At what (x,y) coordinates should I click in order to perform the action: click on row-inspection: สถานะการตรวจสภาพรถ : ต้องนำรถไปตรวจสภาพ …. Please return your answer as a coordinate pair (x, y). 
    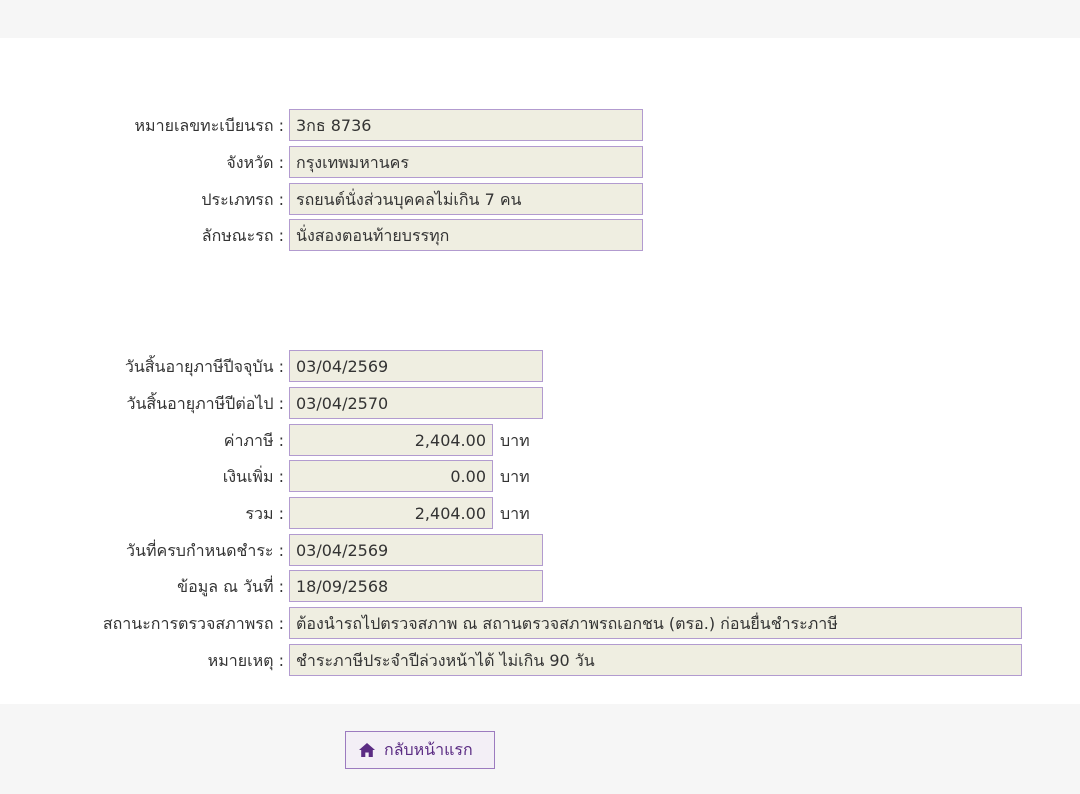
    Looking at the image, I should click on (540, 624).